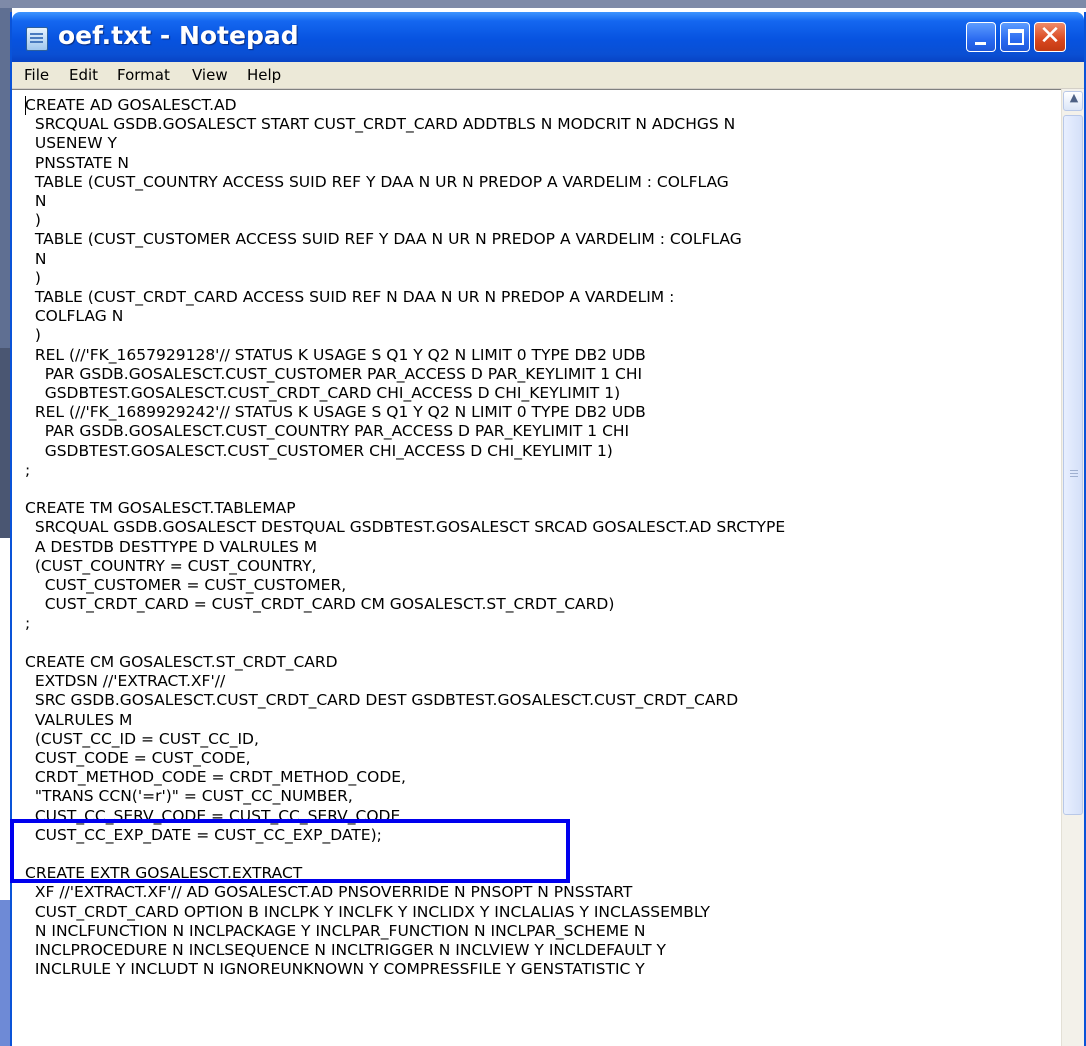 The height and width of the screenshot is (1046, 1086). I want to click on vertical-scrollbar: ▲, so click(1072, 567).